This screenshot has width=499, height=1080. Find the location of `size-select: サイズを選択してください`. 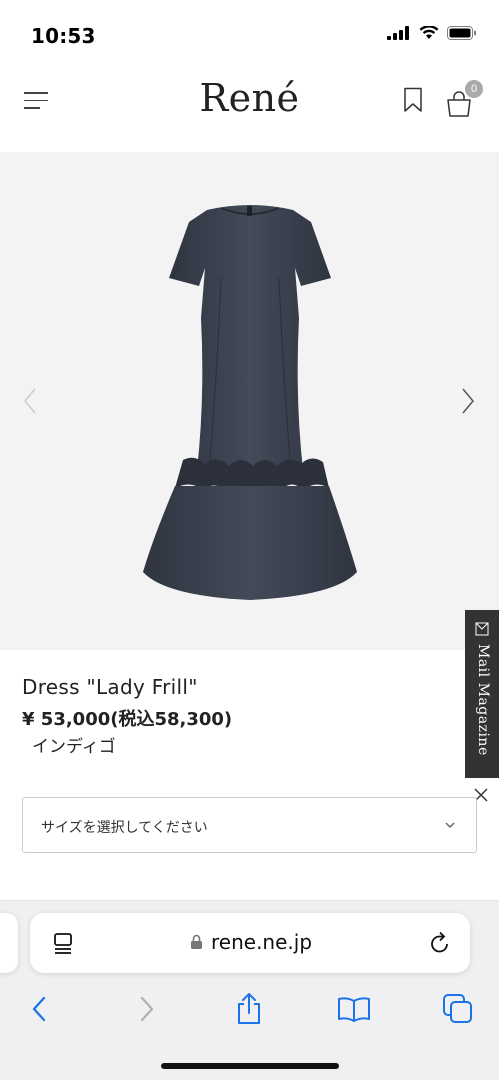

size-select: サイズを選択してください is located at coordinates (249, 825).